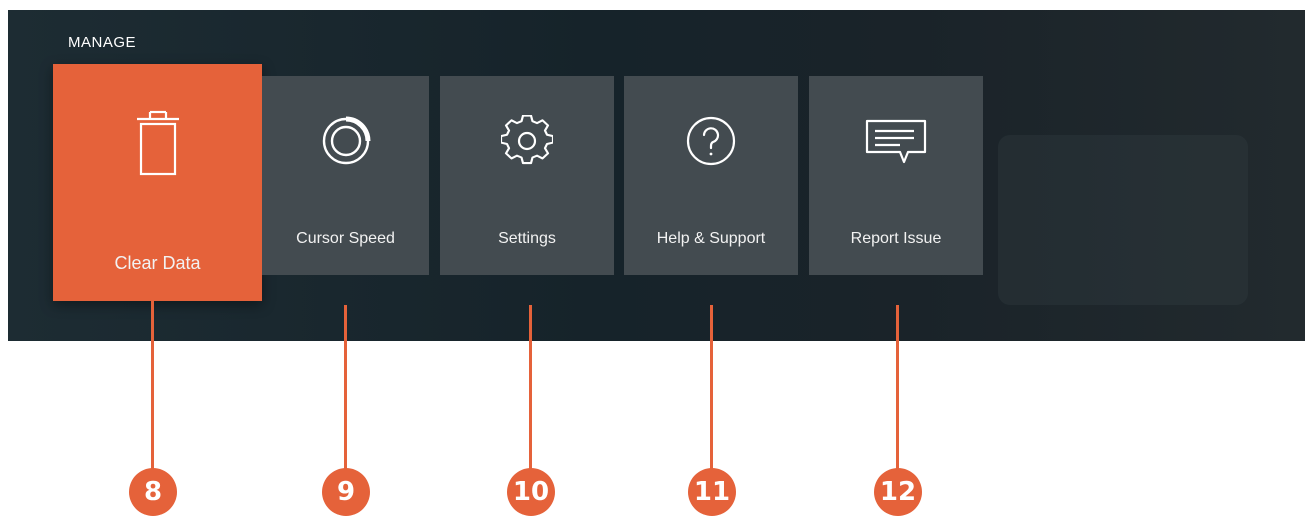 The image size is (1305, 520). I want to click on background-card, so click(1123, 220).